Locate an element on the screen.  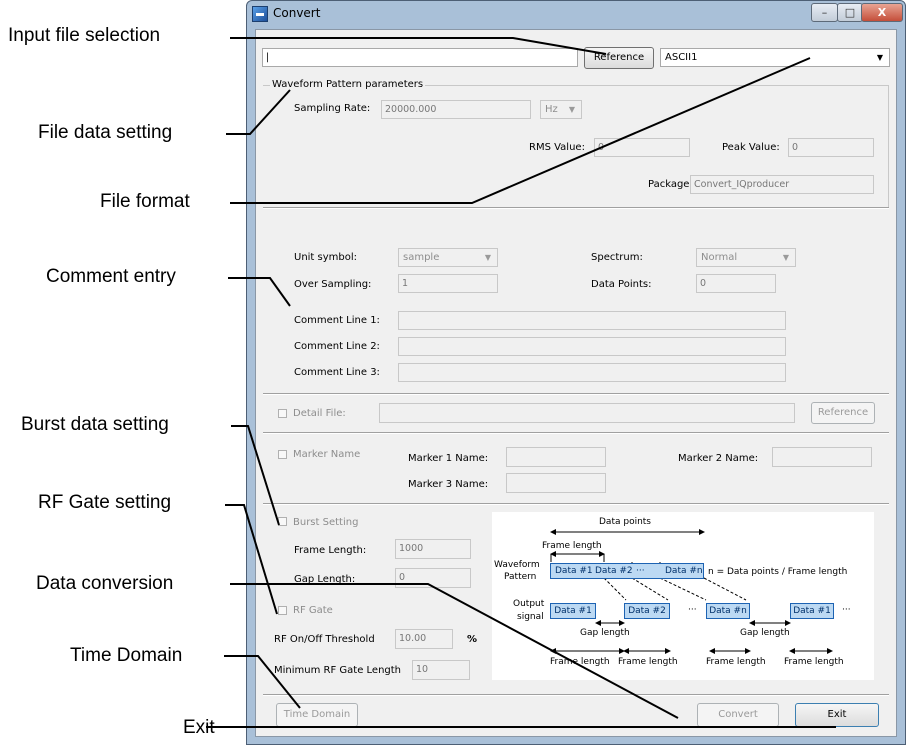
marker-2-name-label: Marker 2 Name: is located at coordinates (718, 458).